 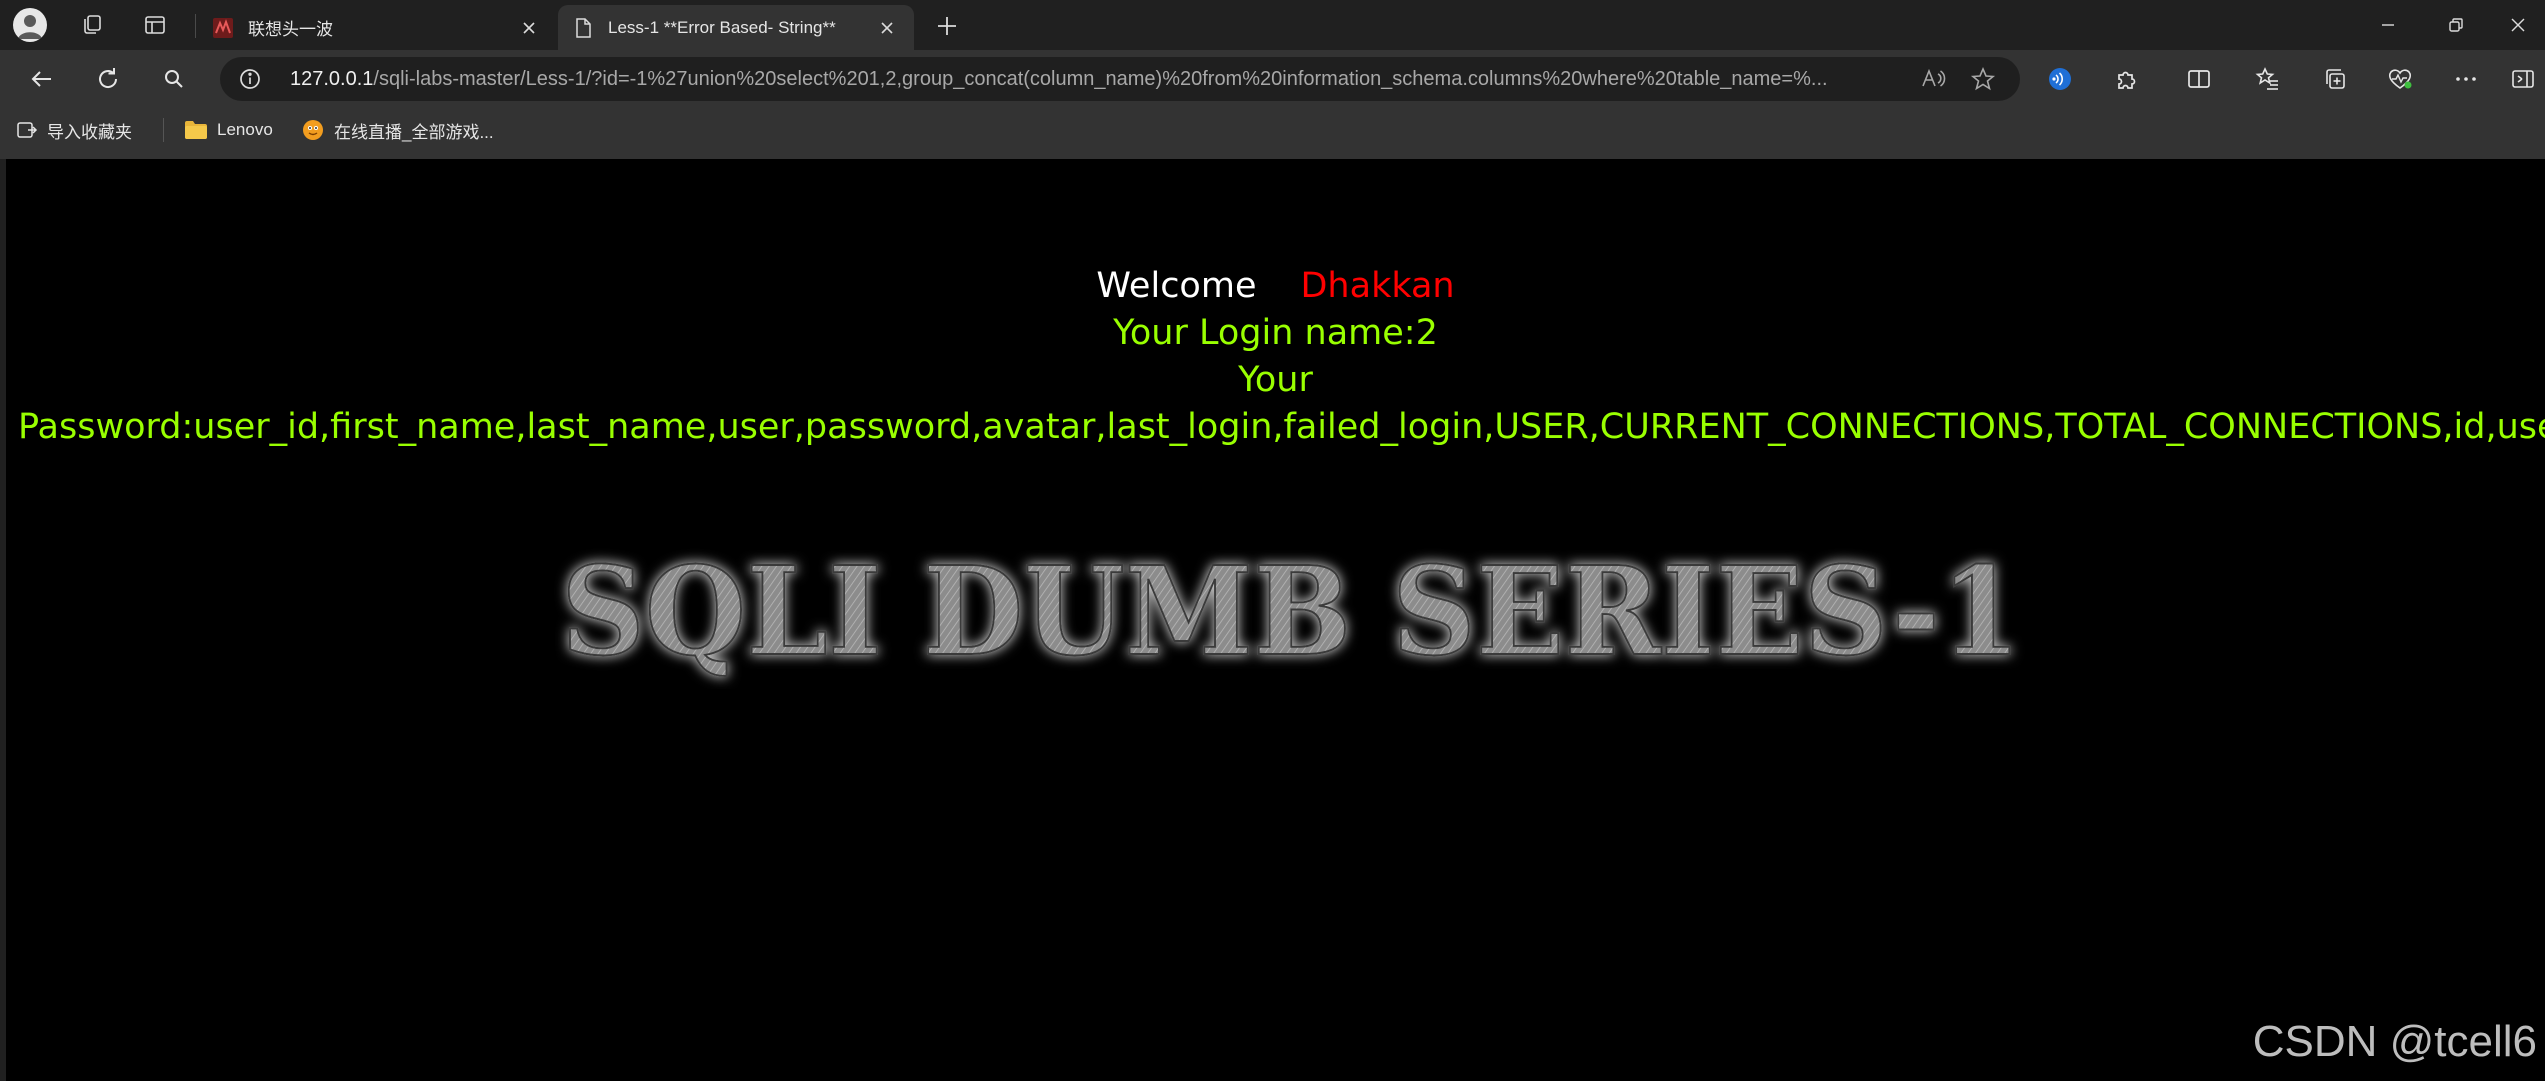 I want to click on copilot-button, so click(x=2060, y=79).